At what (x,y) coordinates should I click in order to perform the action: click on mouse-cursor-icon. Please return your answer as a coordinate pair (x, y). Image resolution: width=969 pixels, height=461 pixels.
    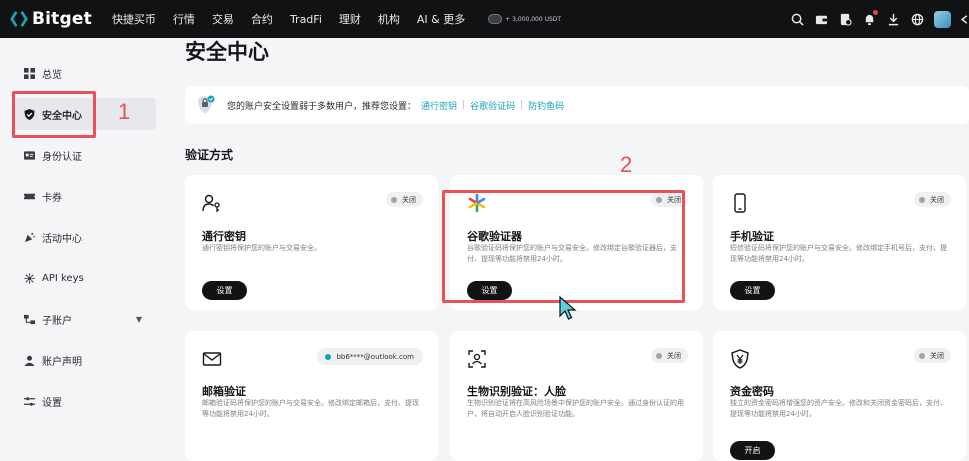
    Looking at the image, I should click on (568, 308).